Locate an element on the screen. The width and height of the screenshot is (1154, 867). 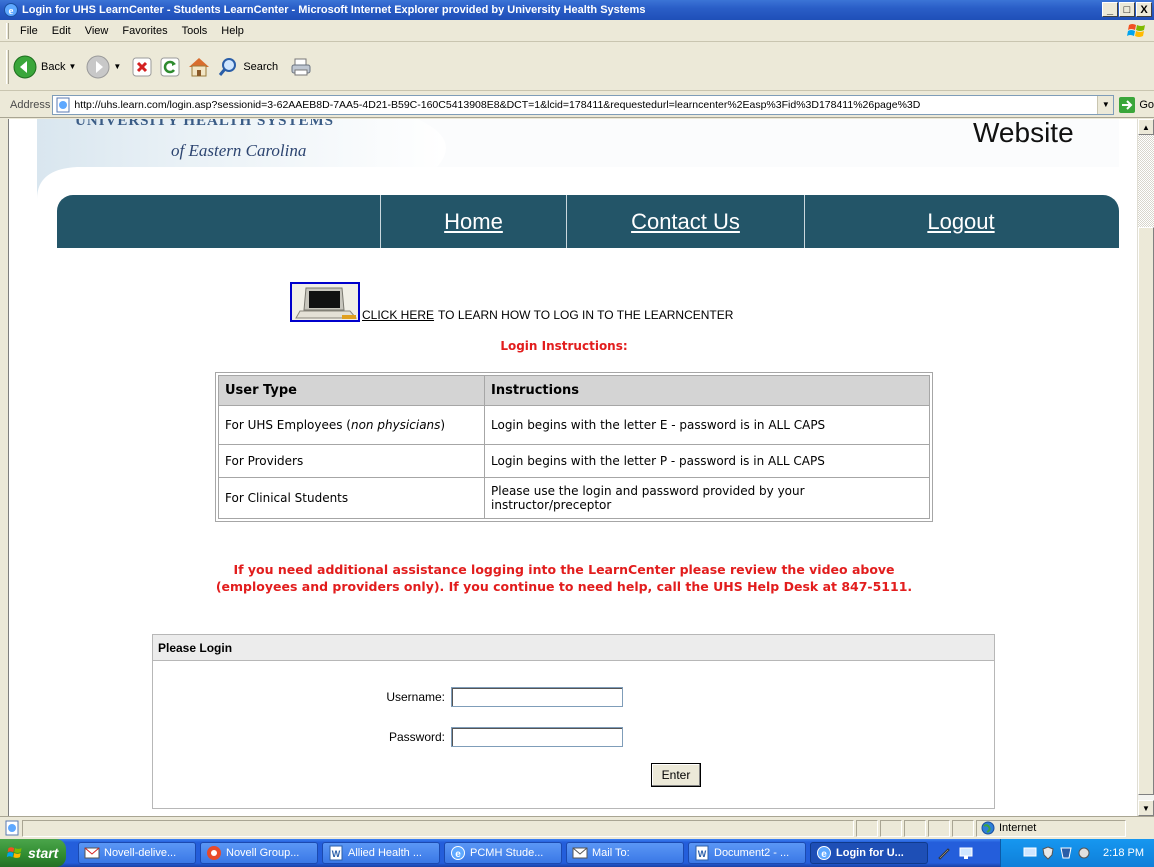
menu-view: View is located at coordinates (97, 31).